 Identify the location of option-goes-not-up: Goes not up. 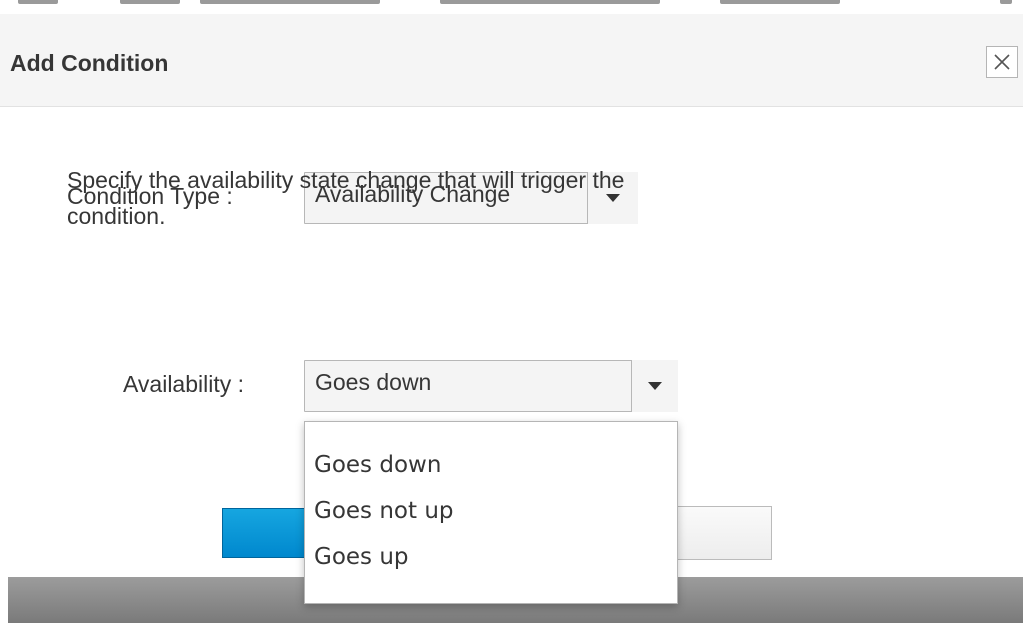
(491, 511).